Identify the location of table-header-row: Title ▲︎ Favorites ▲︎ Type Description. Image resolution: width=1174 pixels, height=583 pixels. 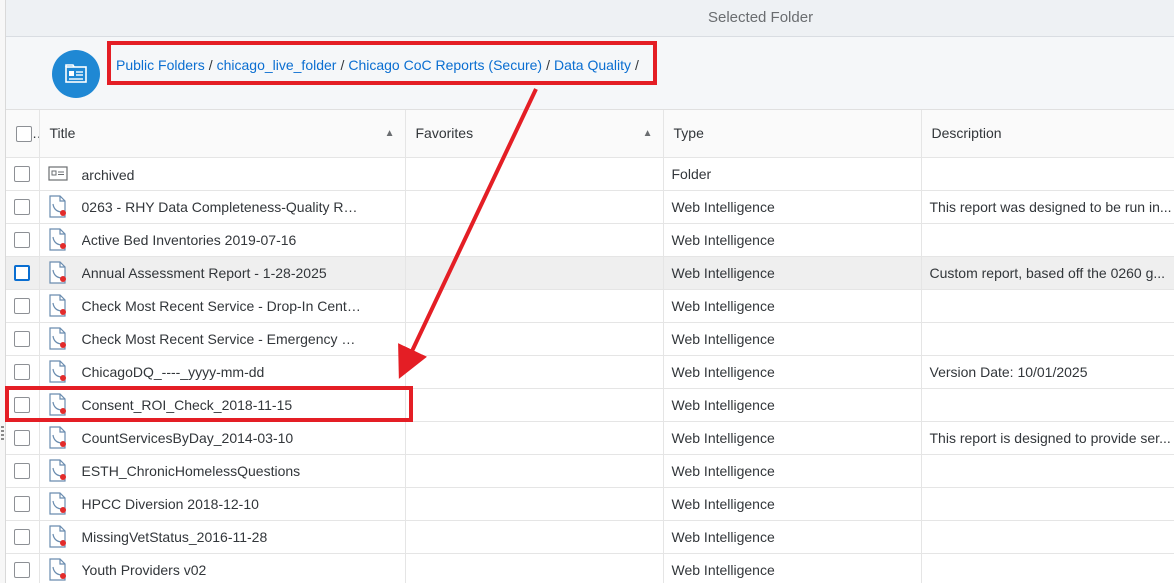
(590, 134).